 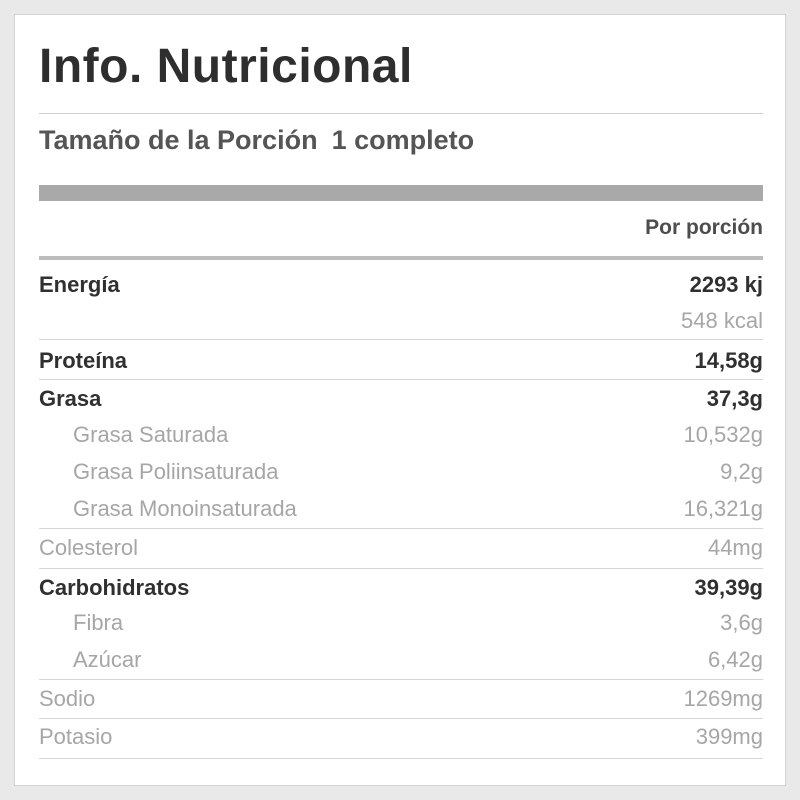 I want to click on column-header: Por porción, so click(x=704, y=227).